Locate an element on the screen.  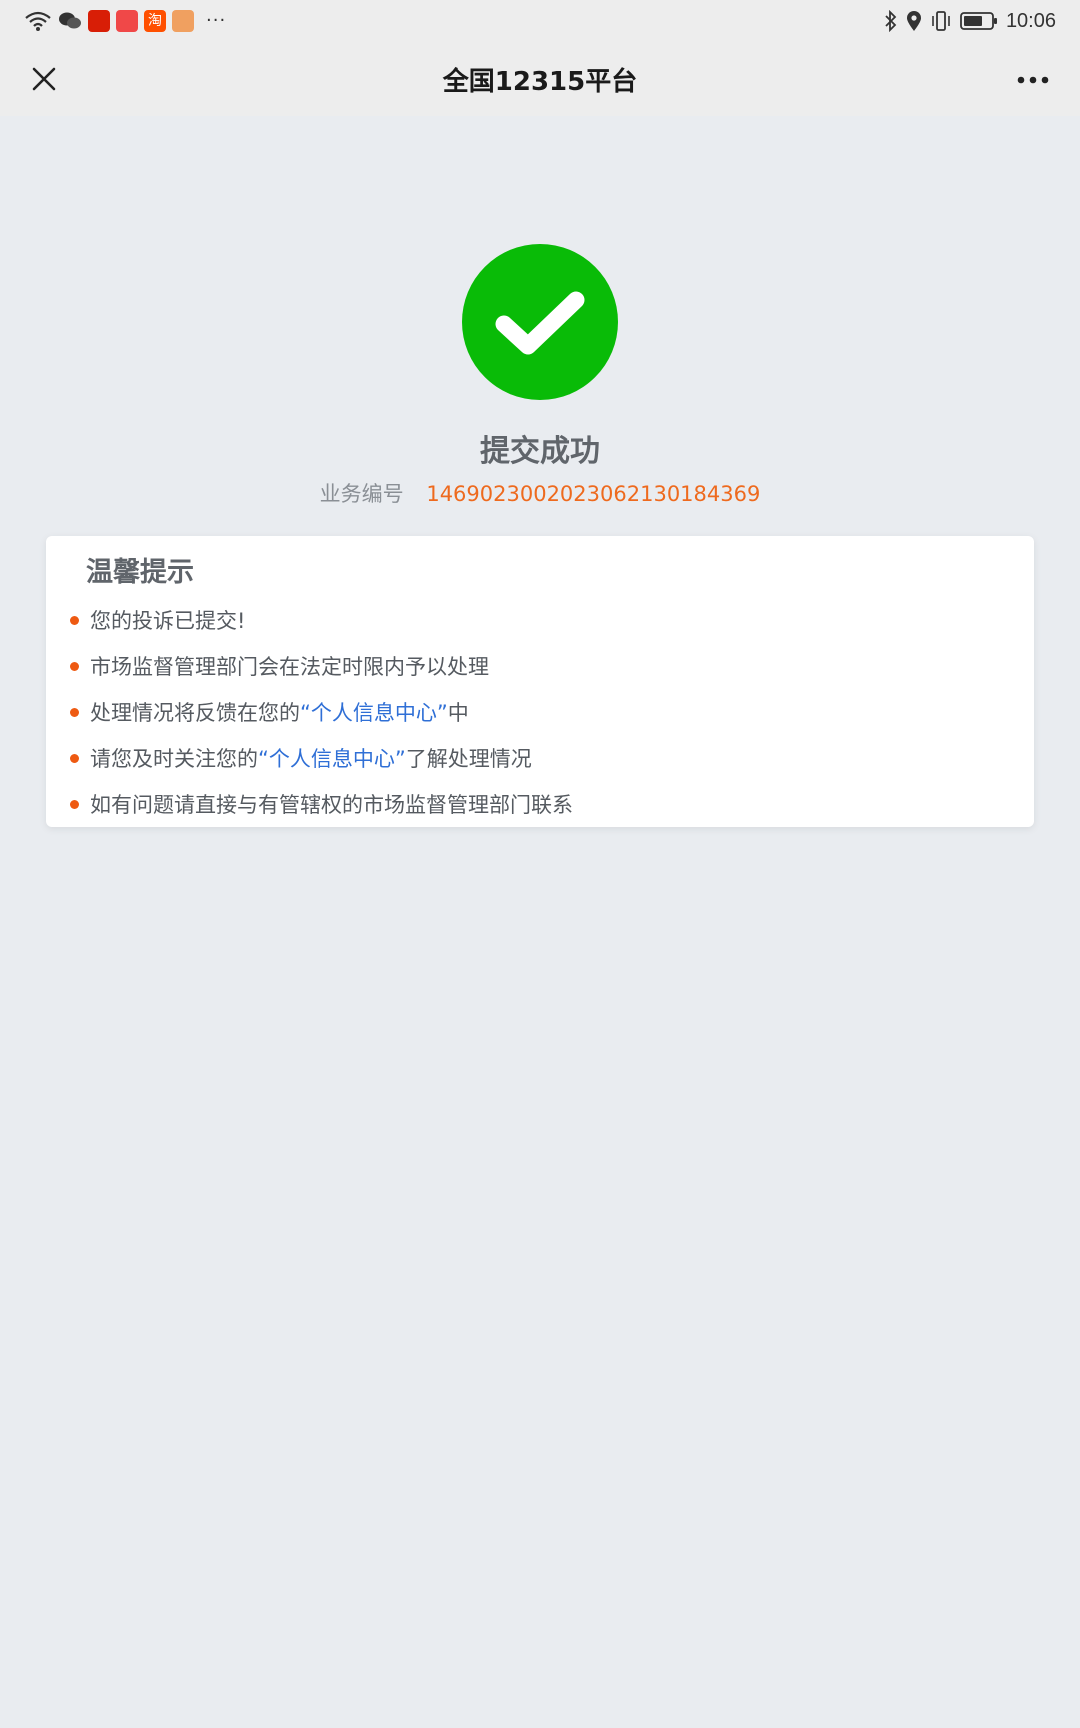
list-item: 如有问题请直接与有管辖权的市场监督管理部门联系 is located at coordinates (540, 805).